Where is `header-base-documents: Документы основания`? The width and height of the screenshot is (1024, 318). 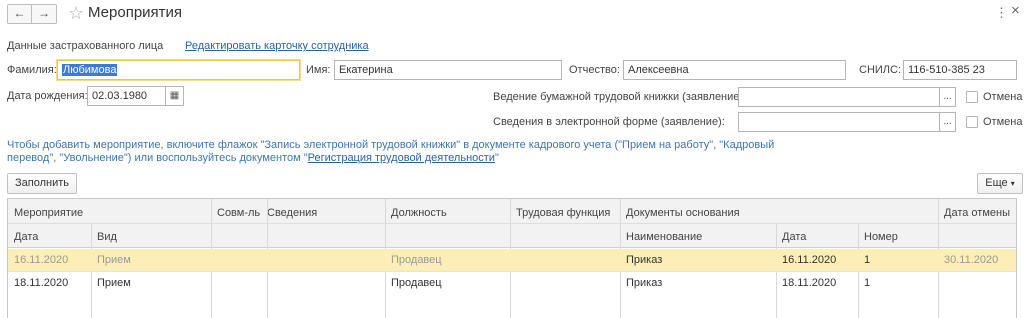 header-base-documents: Документы основания is located at coordinates (683, 213).